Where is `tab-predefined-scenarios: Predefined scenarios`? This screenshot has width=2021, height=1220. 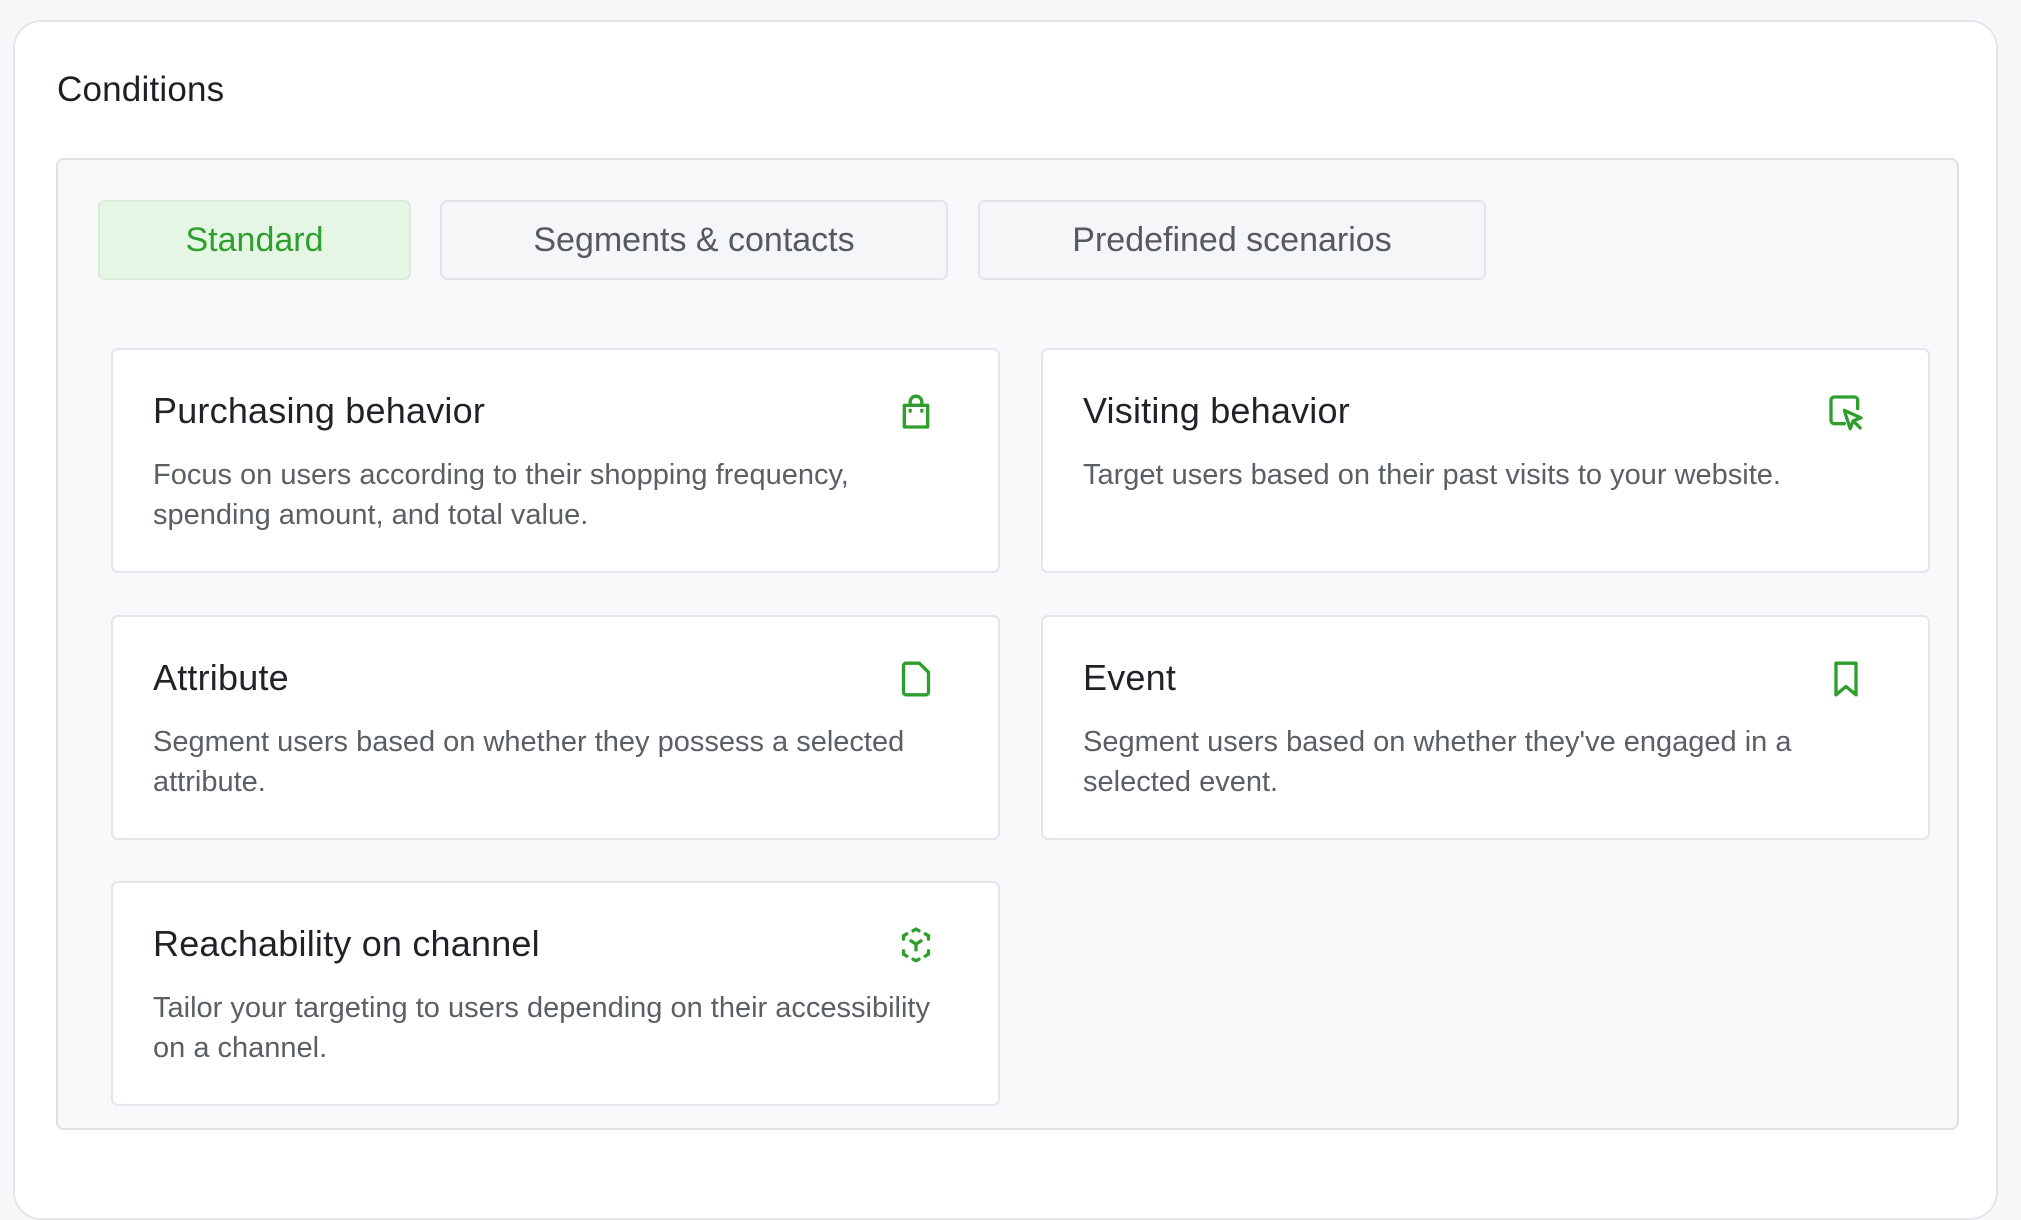
tab-predefined-scenarios: Predefined scenarios is located at coordinates (1232, 240).